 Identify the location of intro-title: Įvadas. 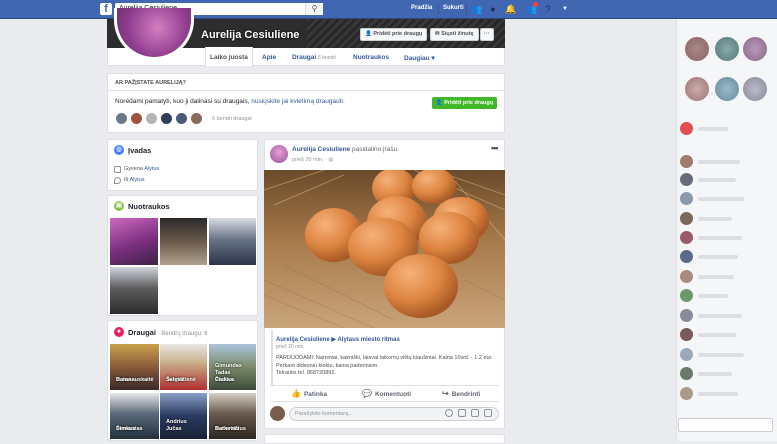
(140, 150).